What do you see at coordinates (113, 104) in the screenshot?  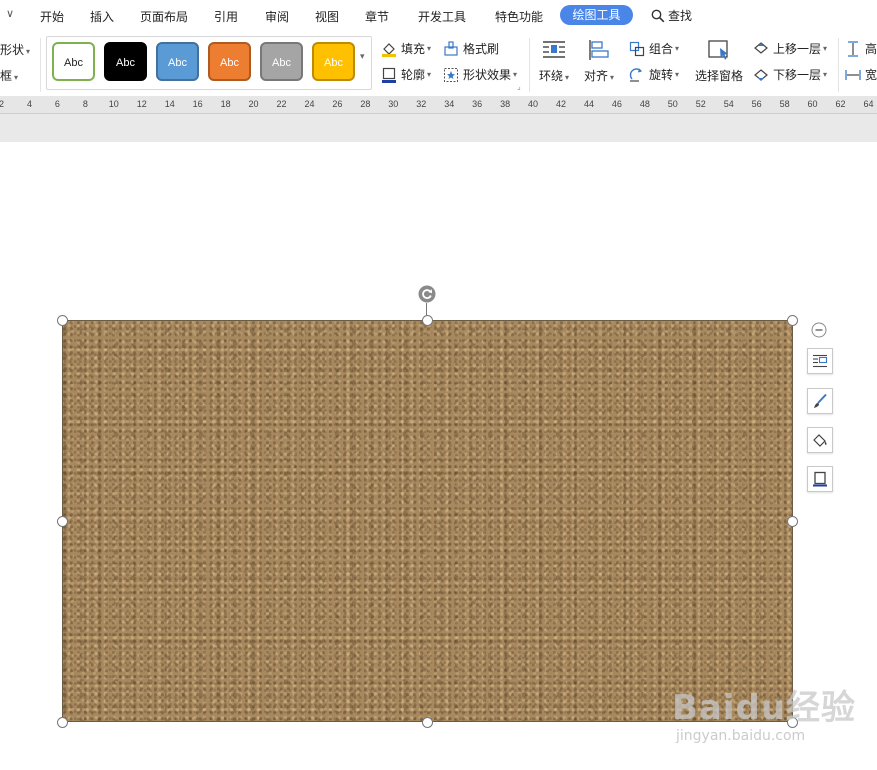 I see `ruler-number: 10` at bounding box center [113, 104].